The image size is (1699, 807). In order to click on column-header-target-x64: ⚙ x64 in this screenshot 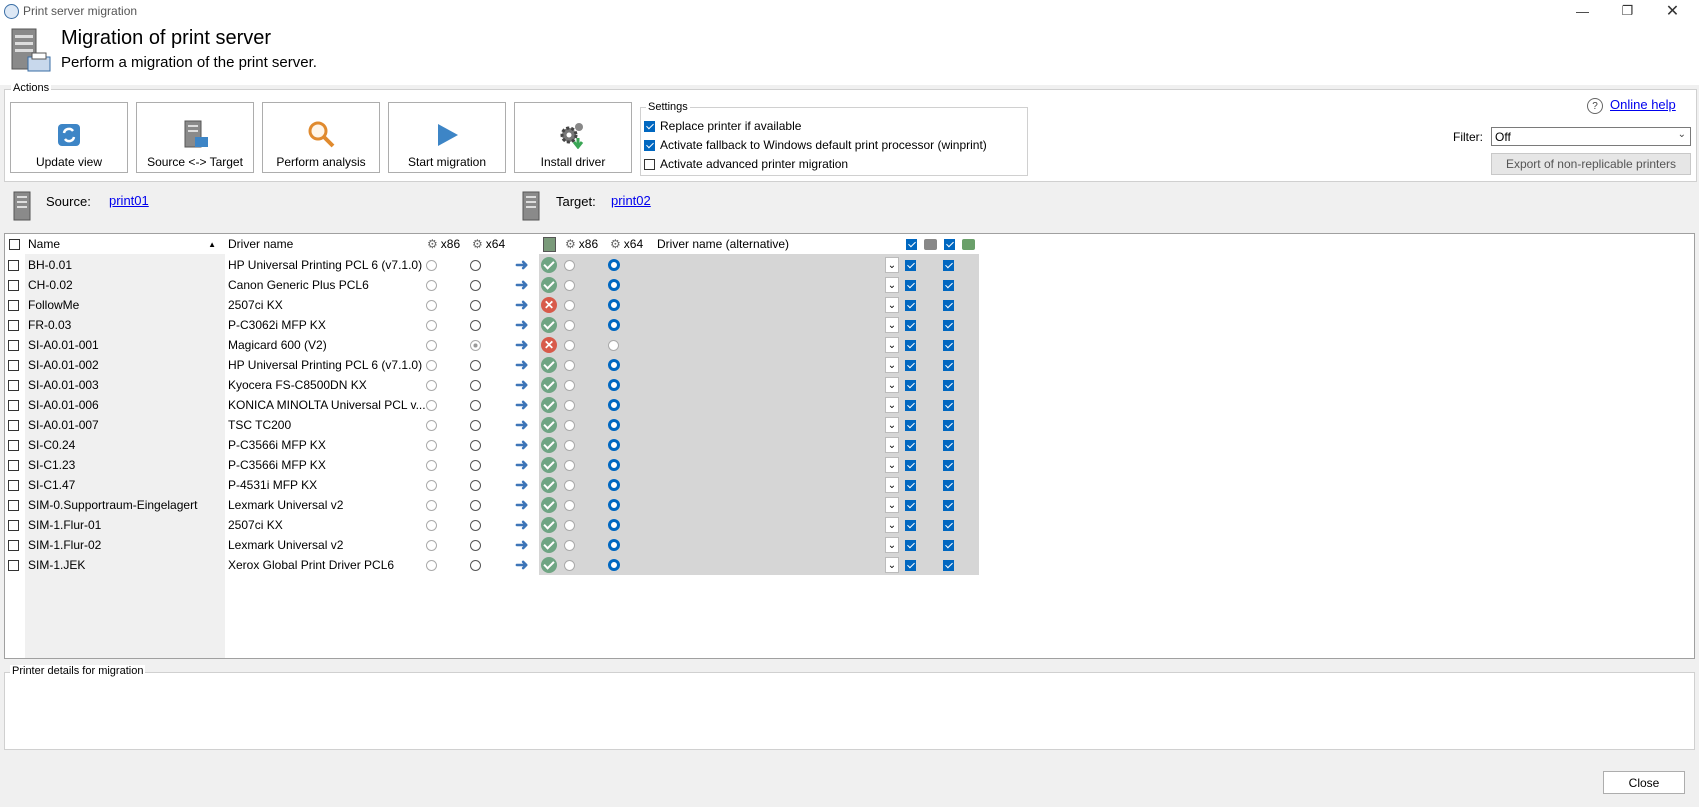, I will do `click(626, 244)`.